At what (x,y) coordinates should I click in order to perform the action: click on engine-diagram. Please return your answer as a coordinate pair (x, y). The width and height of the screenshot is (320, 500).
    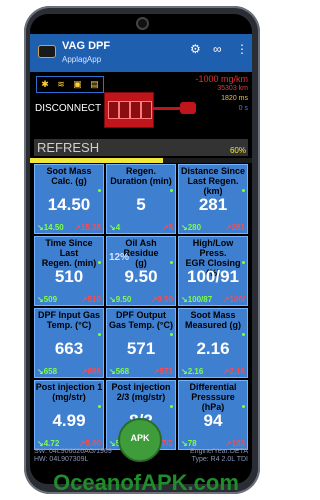
    Looking at the image, I should click on (129, 110).